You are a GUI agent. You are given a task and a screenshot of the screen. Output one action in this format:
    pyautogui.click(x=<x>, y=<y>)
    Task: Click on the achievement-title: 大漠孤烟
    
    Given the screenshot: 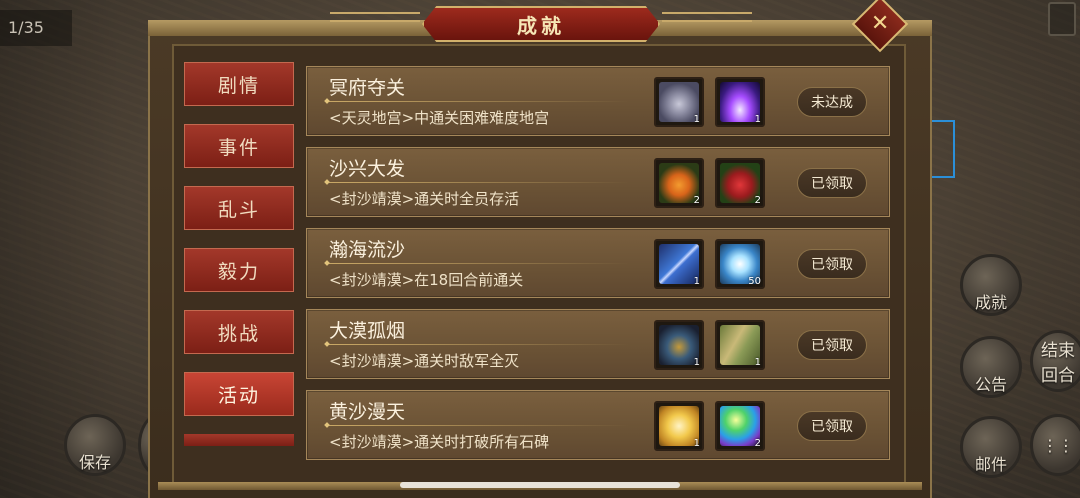 What is the action you would take?
    pyautogui.click(x=367, y=331)
    